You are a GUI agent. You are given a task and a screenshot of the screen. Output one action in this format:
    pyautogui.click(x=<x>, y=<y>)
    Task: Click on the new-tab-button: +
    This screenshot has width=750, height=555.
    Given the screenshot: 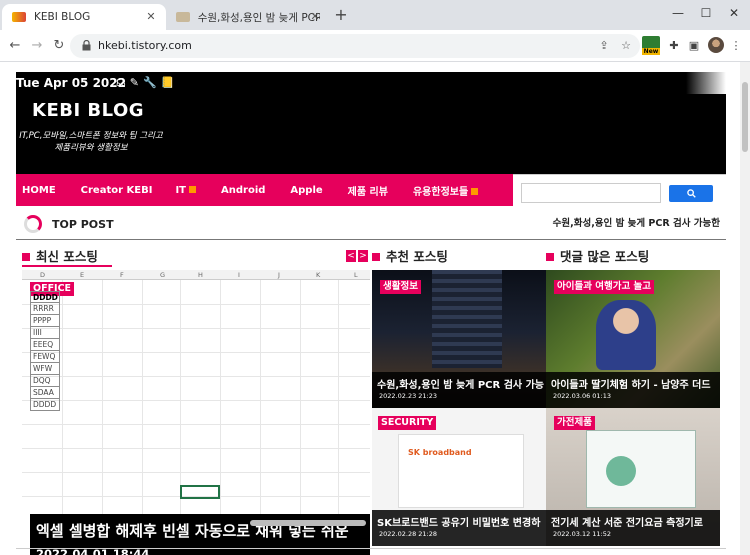 What is the action you would take?
    pyautogui.click(x=341, y=16)
    